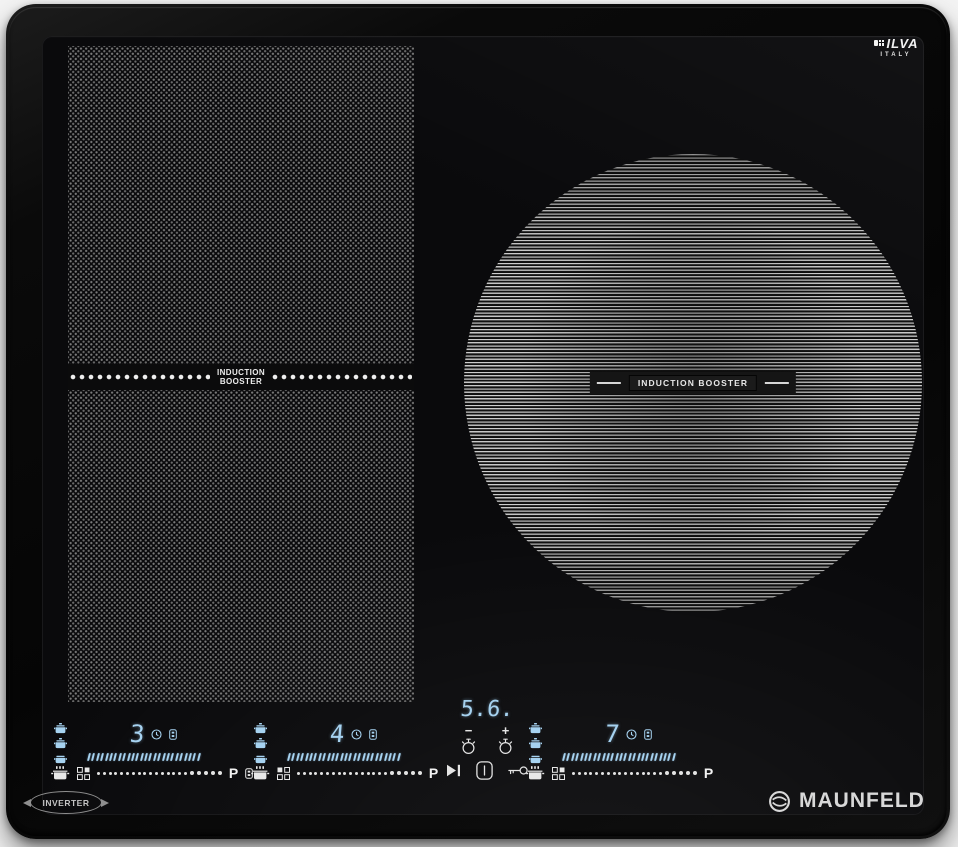 This screenshot has height=847, width=958. What do you see at coordinates (505, 746) in the screenshot?
I see `stopwatch-icon` at bounding box center [505, 746].